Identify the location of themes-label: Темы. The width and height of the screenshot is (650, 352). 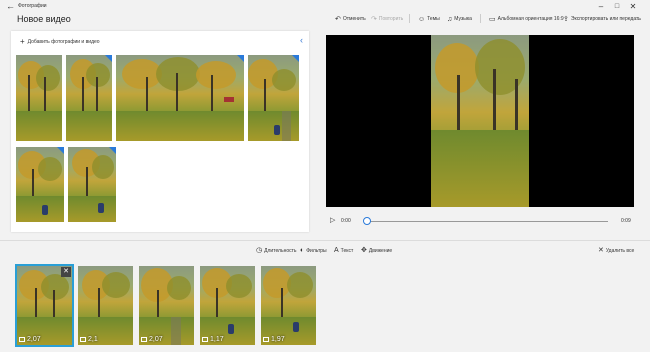
(433, 19).